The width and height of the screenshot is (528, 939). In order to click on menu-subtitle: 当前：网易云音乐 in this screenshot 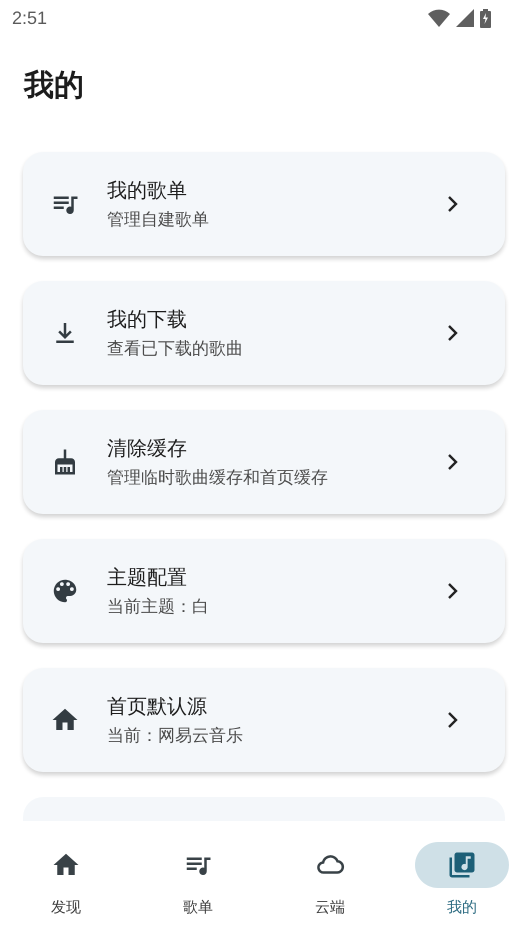, I will do `click(175, 736)`.